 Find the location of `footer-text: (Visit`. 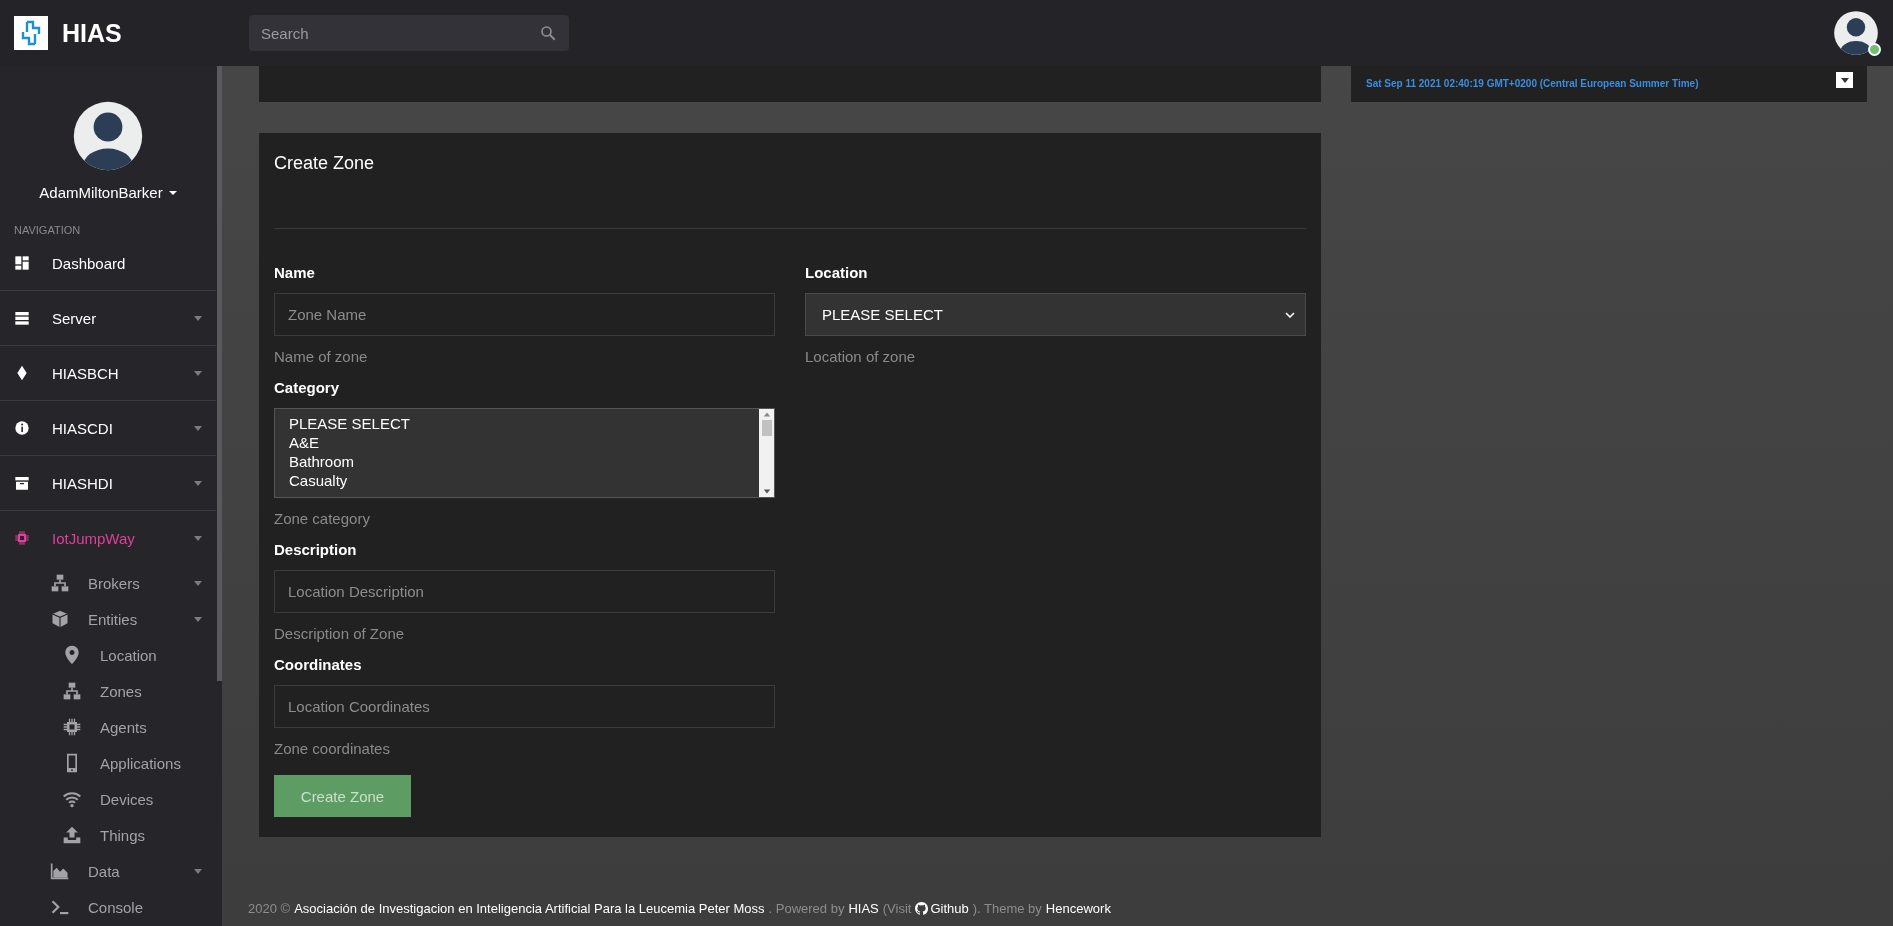

footer-text: (Visit is located at coordinates (897, 908).